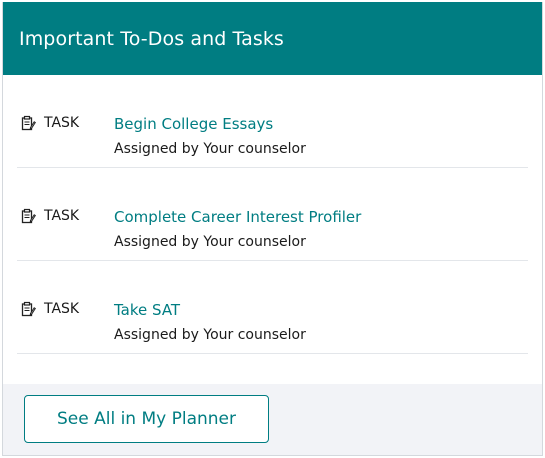  I want to click on card-title: Important To-Dos and Tasks, so click(151, 38).